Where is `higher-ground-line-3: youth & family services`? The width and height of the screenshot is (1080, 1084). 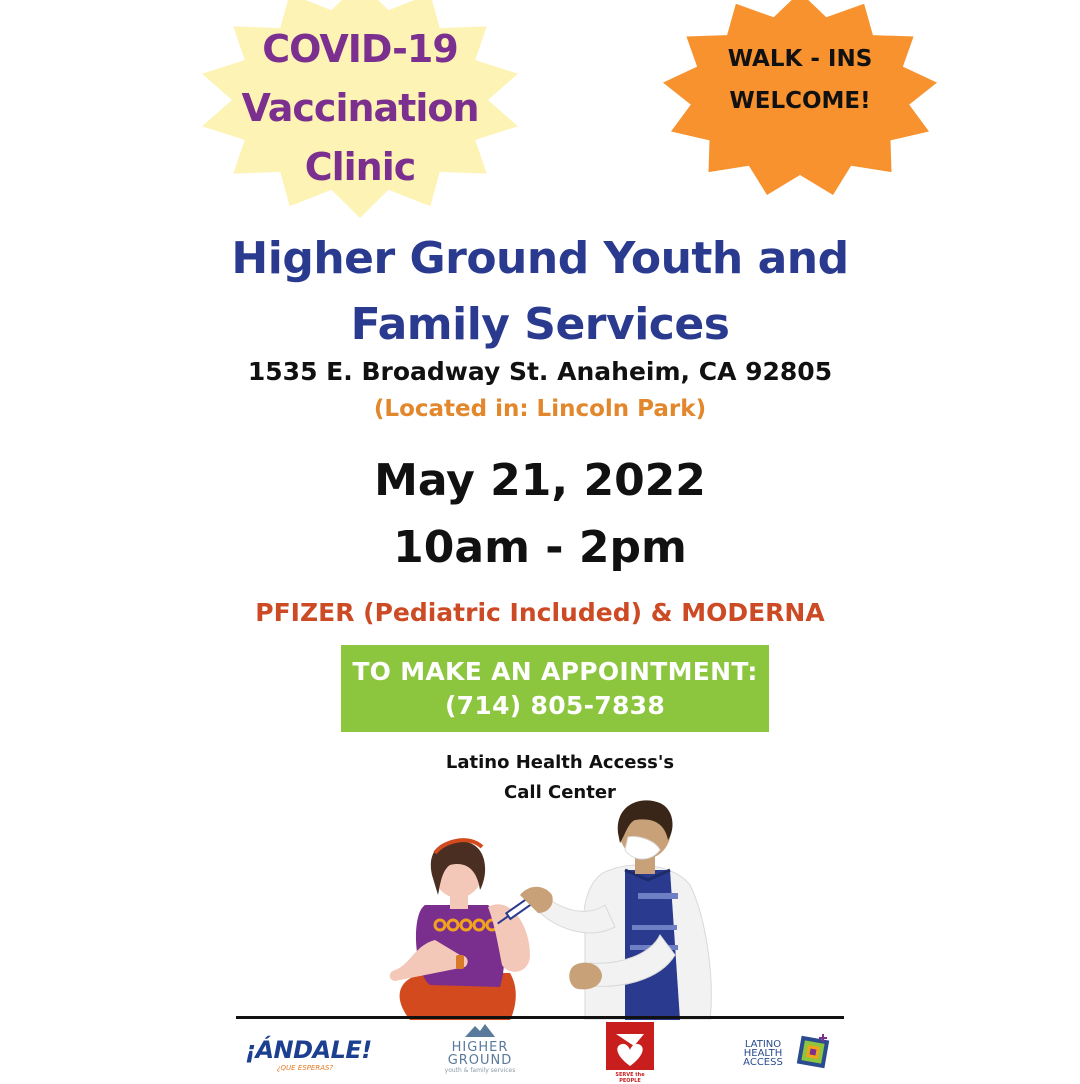 higher-ground-line-3: youth & family services is located at coordinates (480, 1070).